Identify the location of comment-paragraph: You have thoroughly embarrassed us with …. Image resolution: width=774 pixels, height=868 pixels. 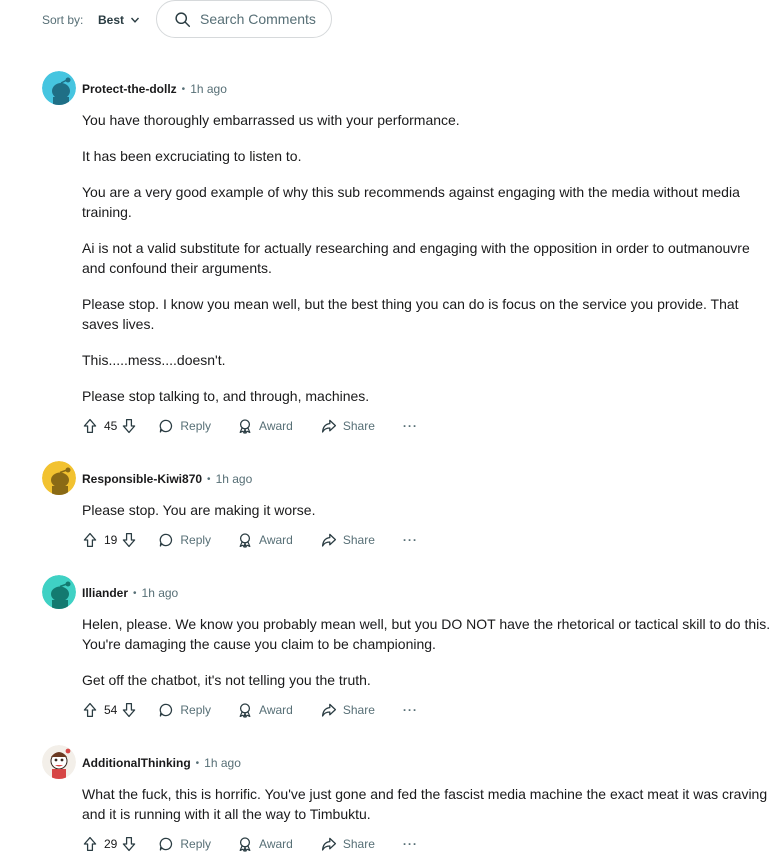
(271, 120).